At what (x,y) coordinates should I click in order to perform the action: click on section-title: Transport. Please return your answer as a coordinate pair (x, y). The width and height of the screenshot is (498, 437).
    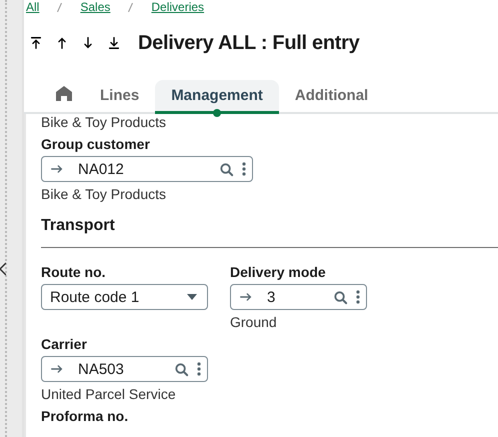
    Looking at the image, I should click on (78, 226).